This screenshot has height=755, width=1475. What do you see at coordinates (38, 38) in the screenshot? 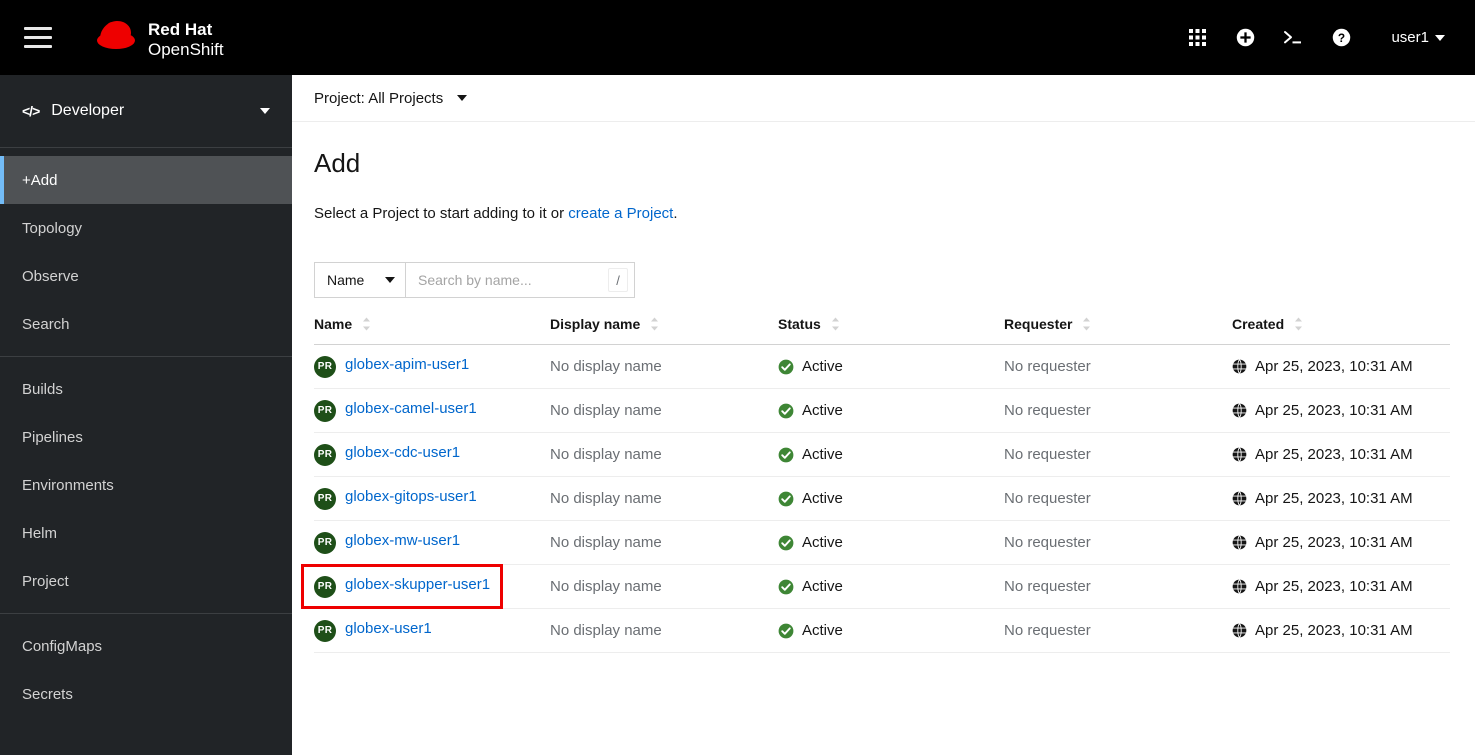
I see `hamburger-icon` at bounding box center [38, 38].